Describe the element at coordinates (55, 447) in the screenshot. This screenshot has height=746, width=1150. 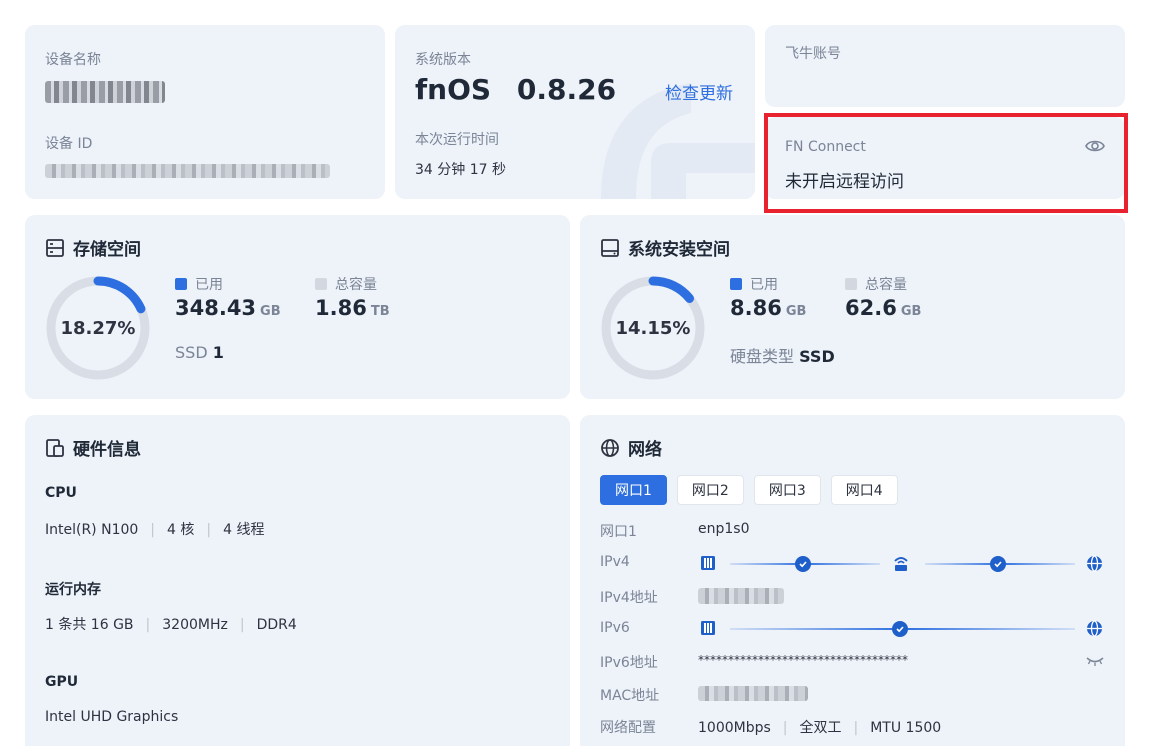
I see `devices-icon` at that location.